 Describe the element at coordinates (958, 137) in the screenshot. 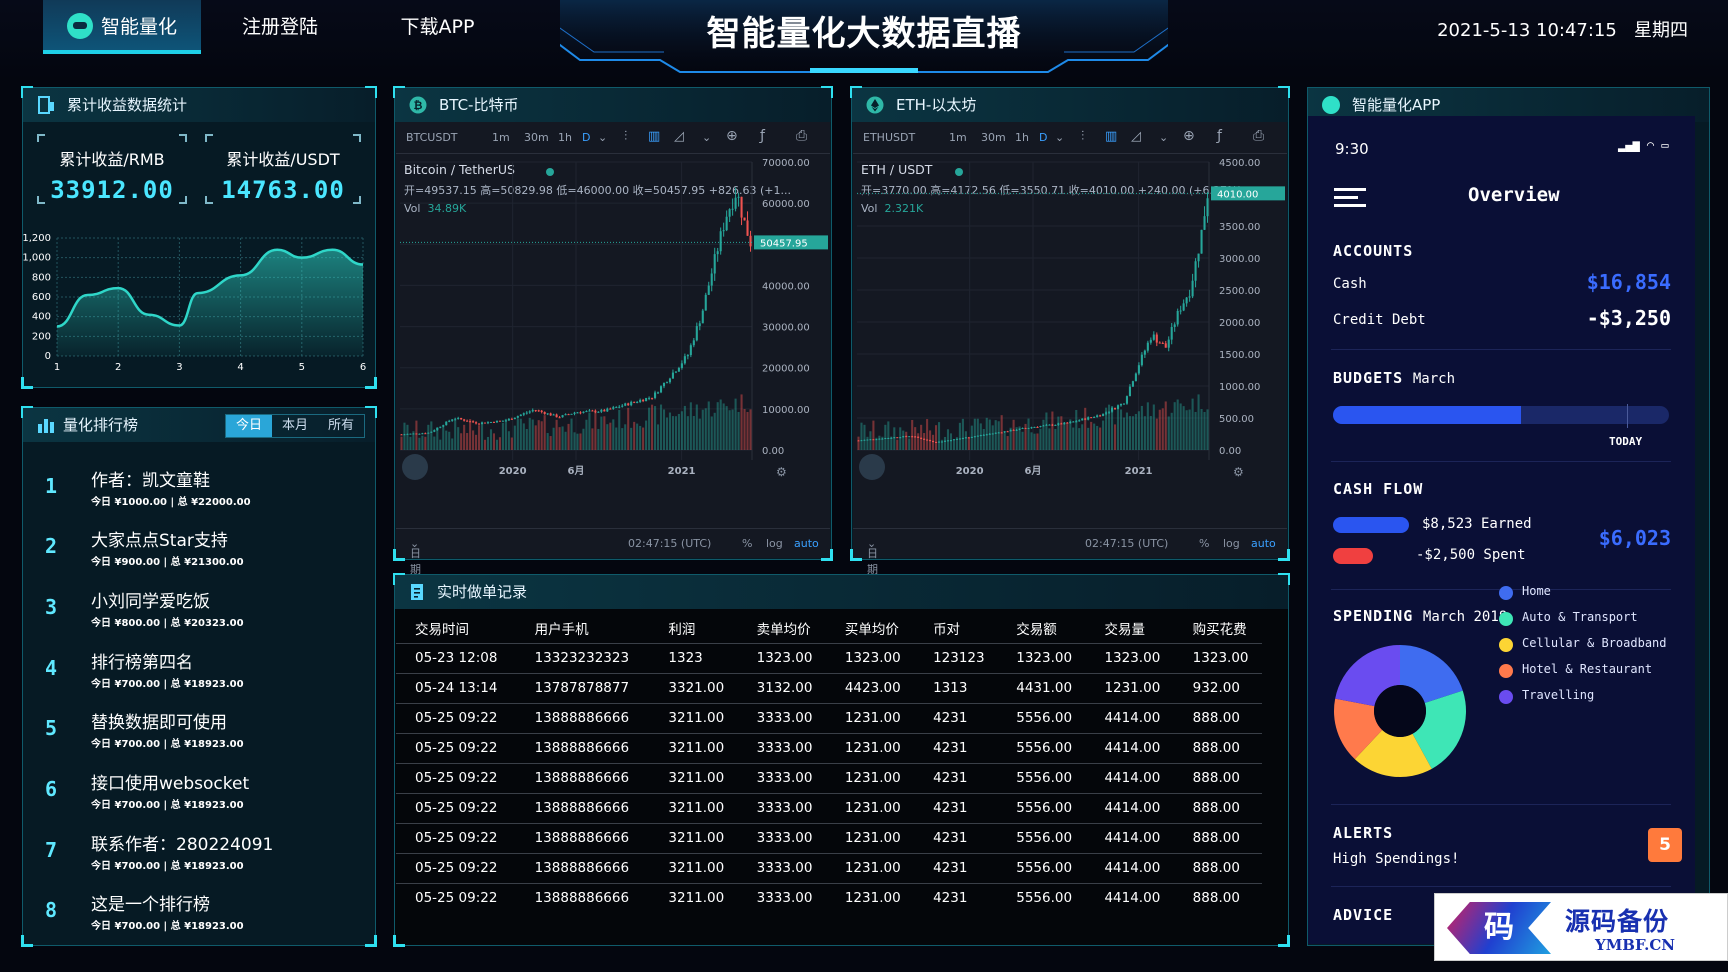

I see `eth-interval-1m: 1m` at that location.